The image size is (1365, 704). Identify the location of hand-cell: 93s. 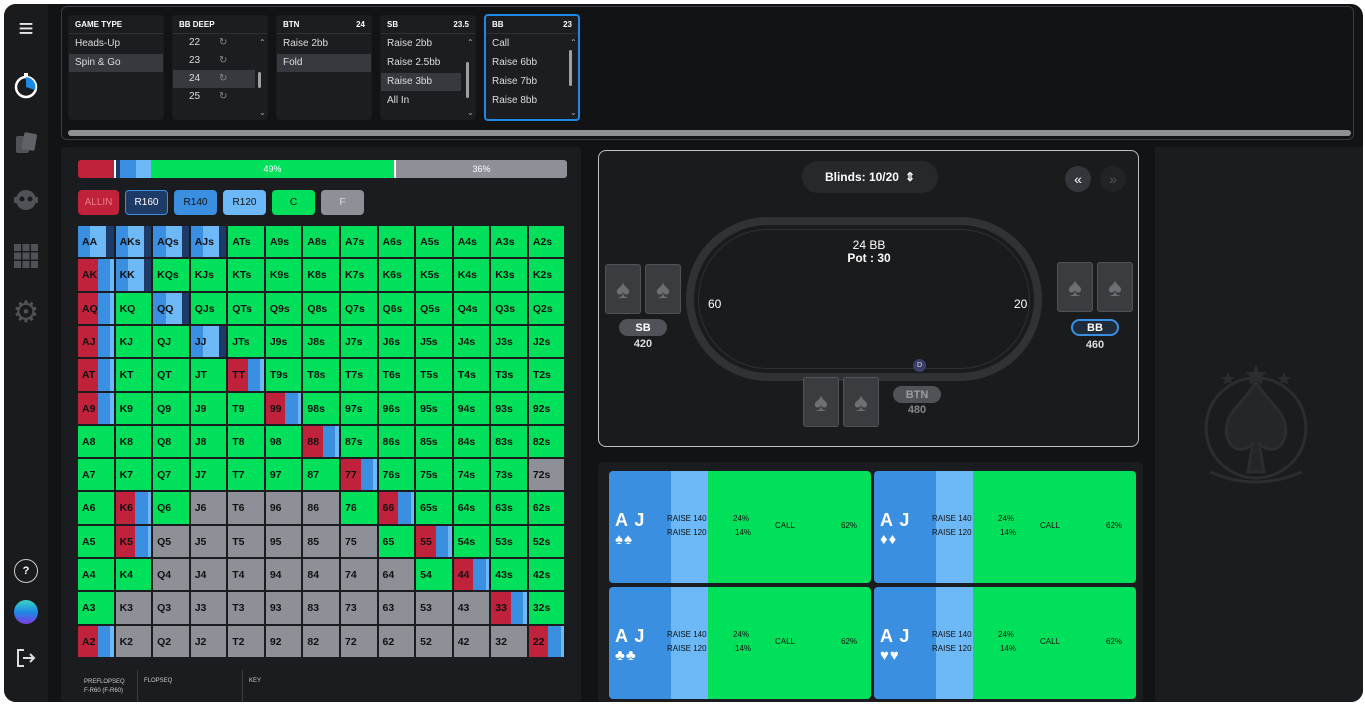
(509, 408).